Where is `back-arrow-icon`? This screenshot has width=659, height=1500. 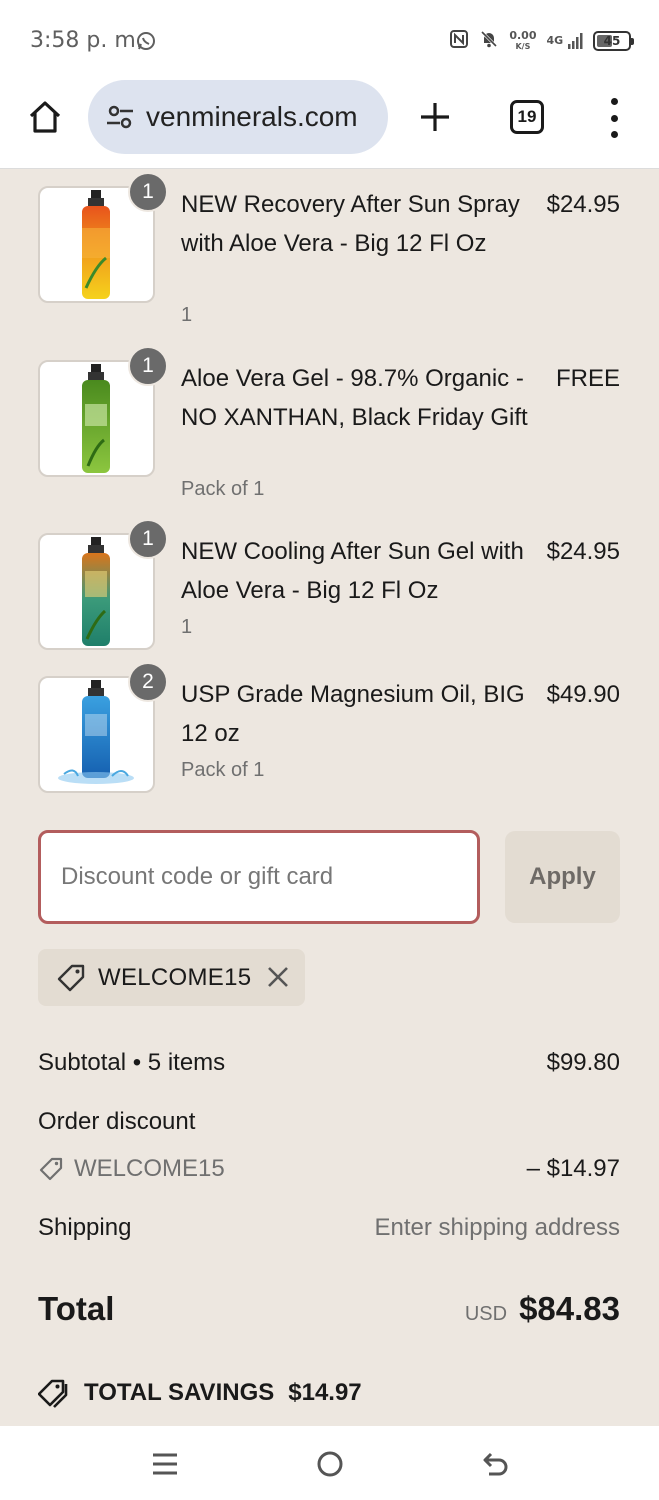 back-arrow-icon is located at coordinates (495, 1464).